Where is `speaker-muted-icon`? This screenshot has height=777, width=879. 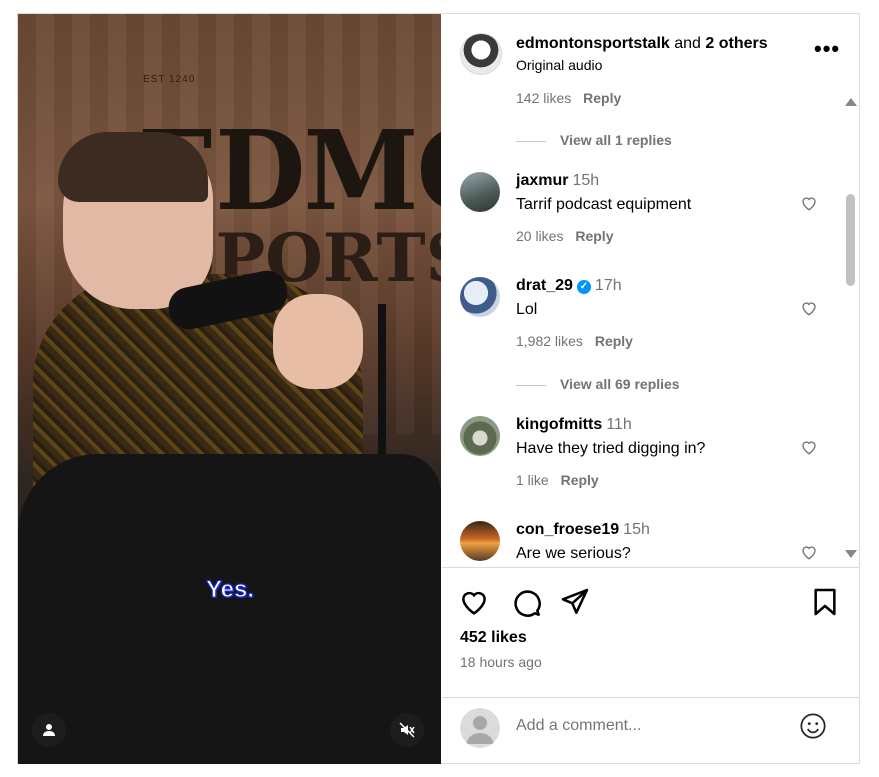
speaker-muted-icon is located at coordinates (407, 730).